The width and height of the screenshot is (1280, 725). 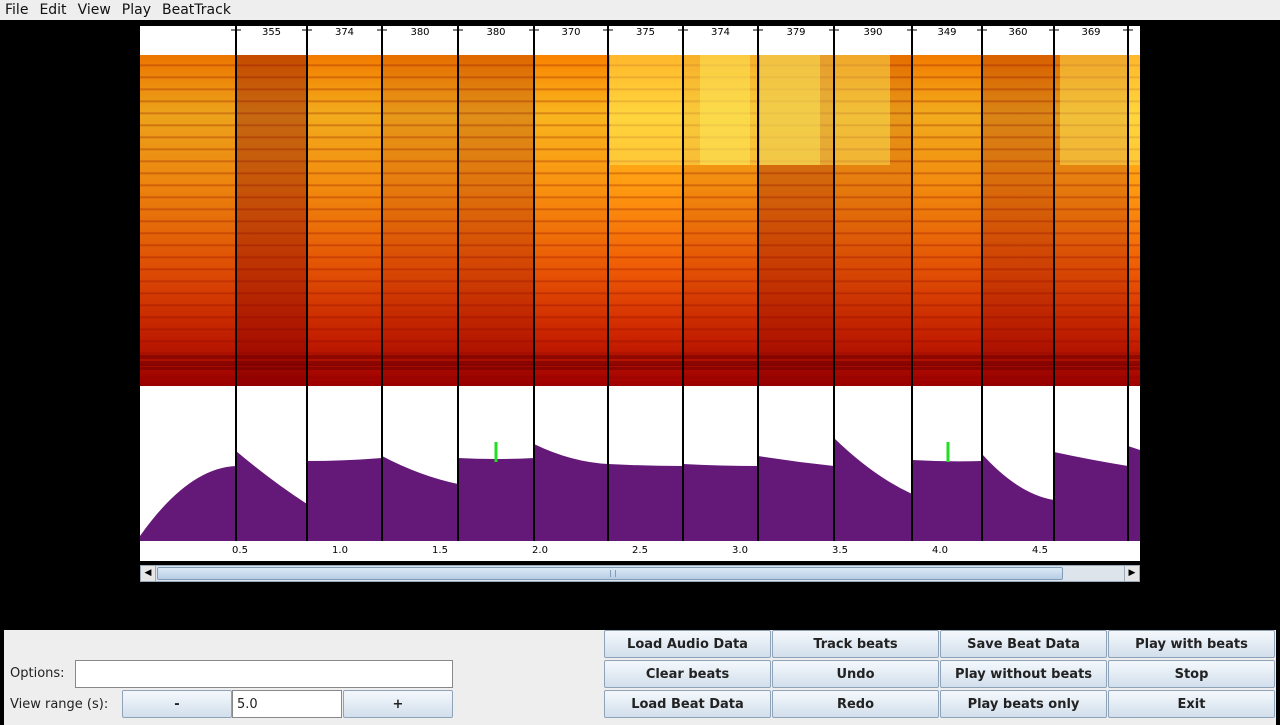 I want to click on time-tick-label: 4.5, so click(x=1040, y=550).